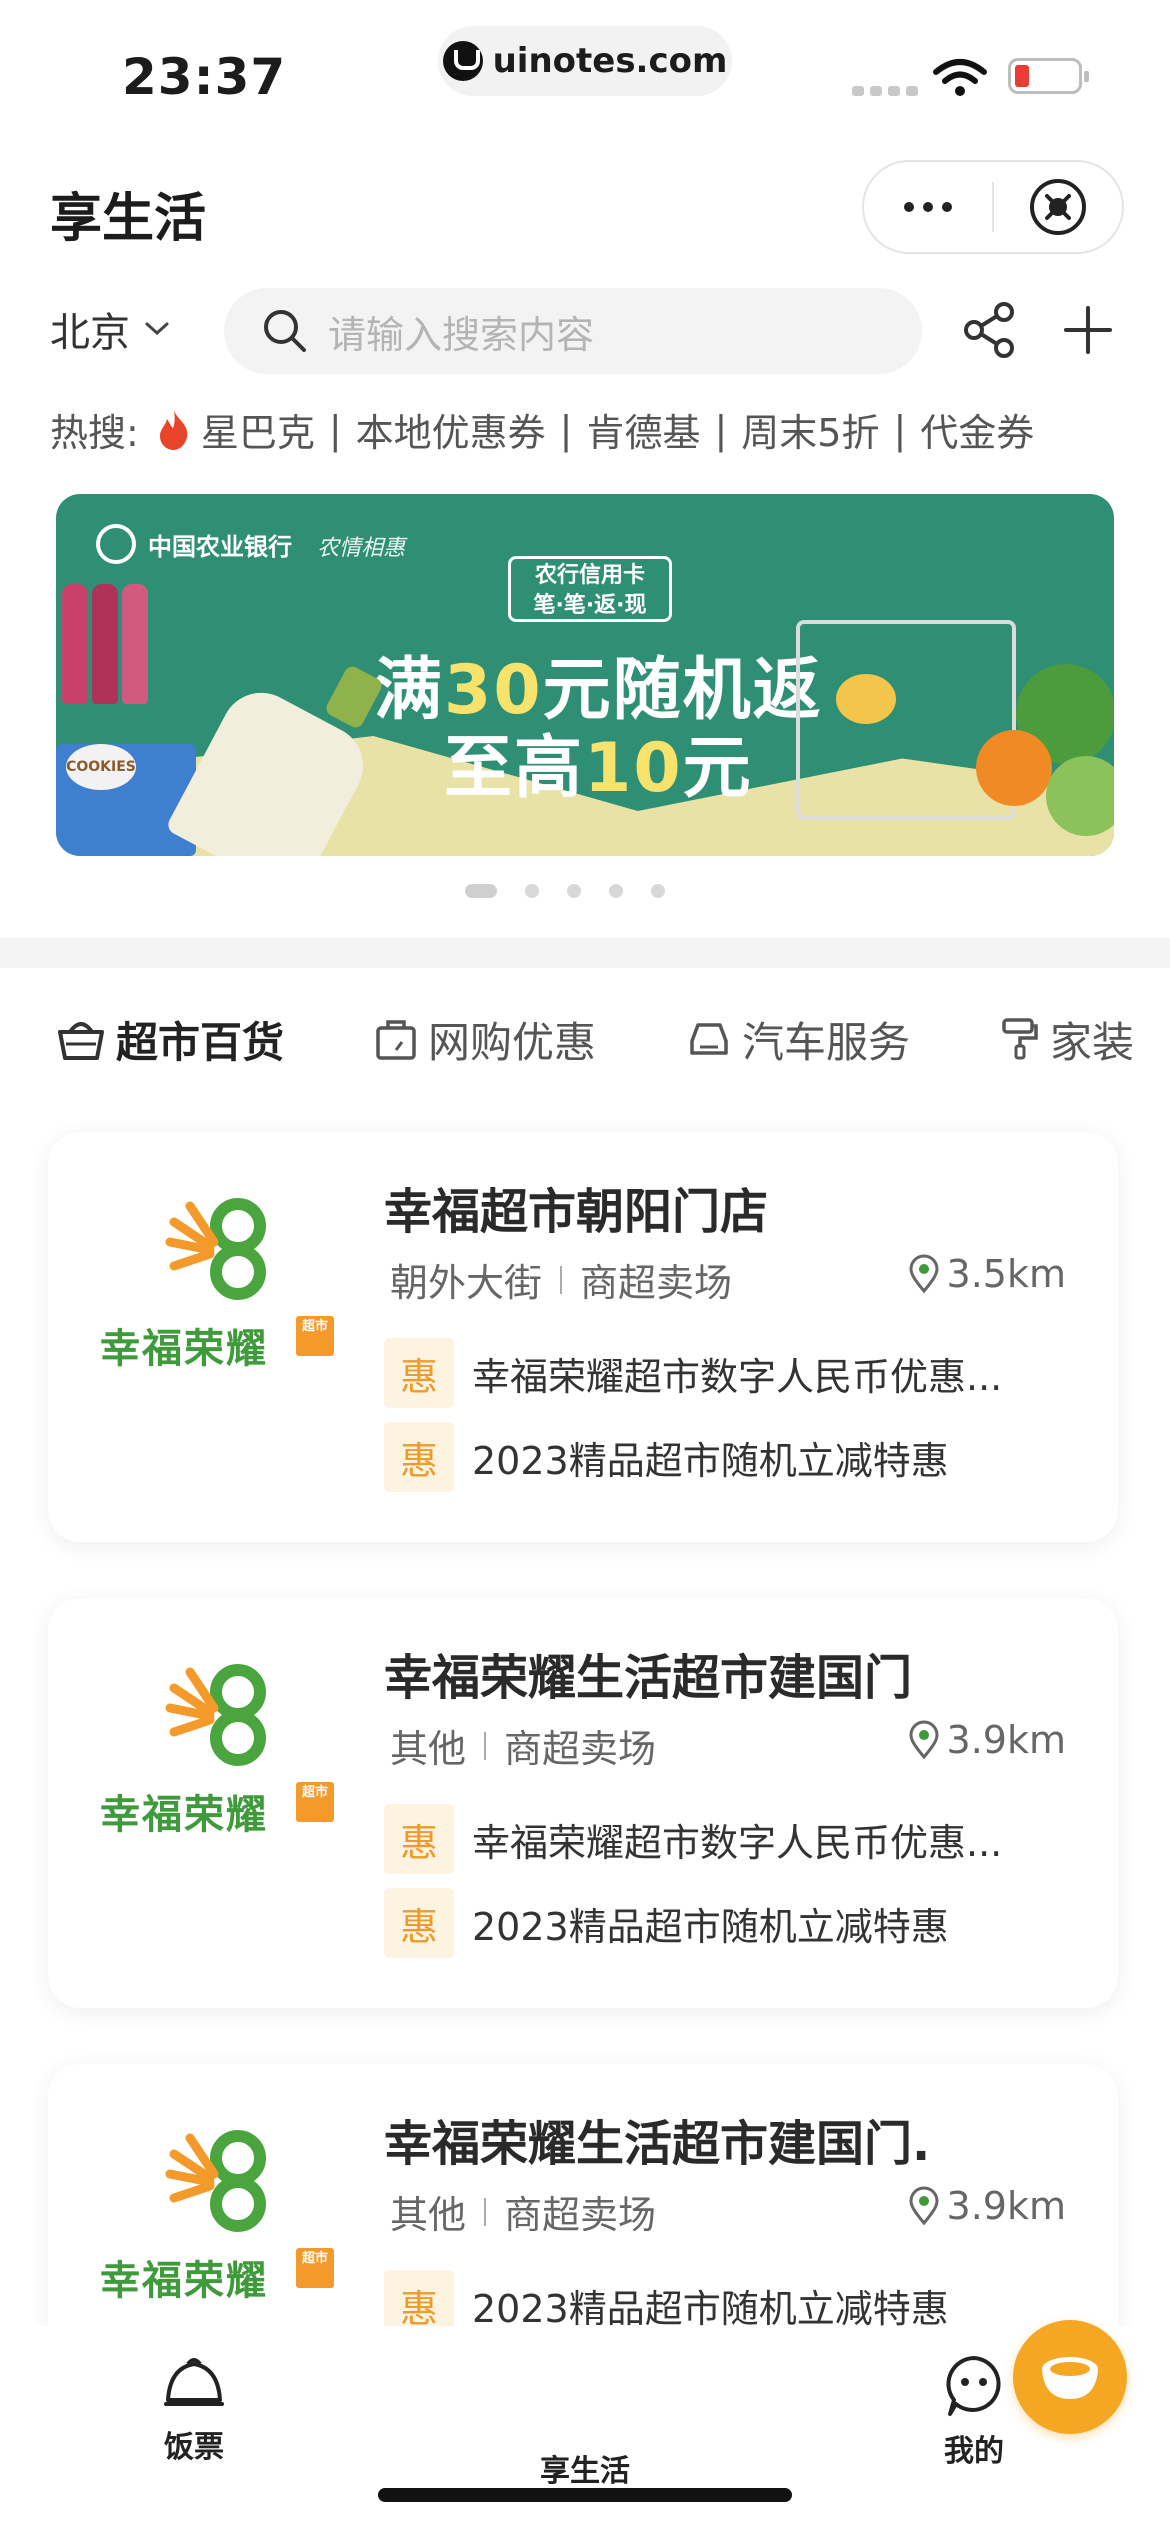  I want to click on status-bar: 23:37 uinotes.com, so click(585, 70).